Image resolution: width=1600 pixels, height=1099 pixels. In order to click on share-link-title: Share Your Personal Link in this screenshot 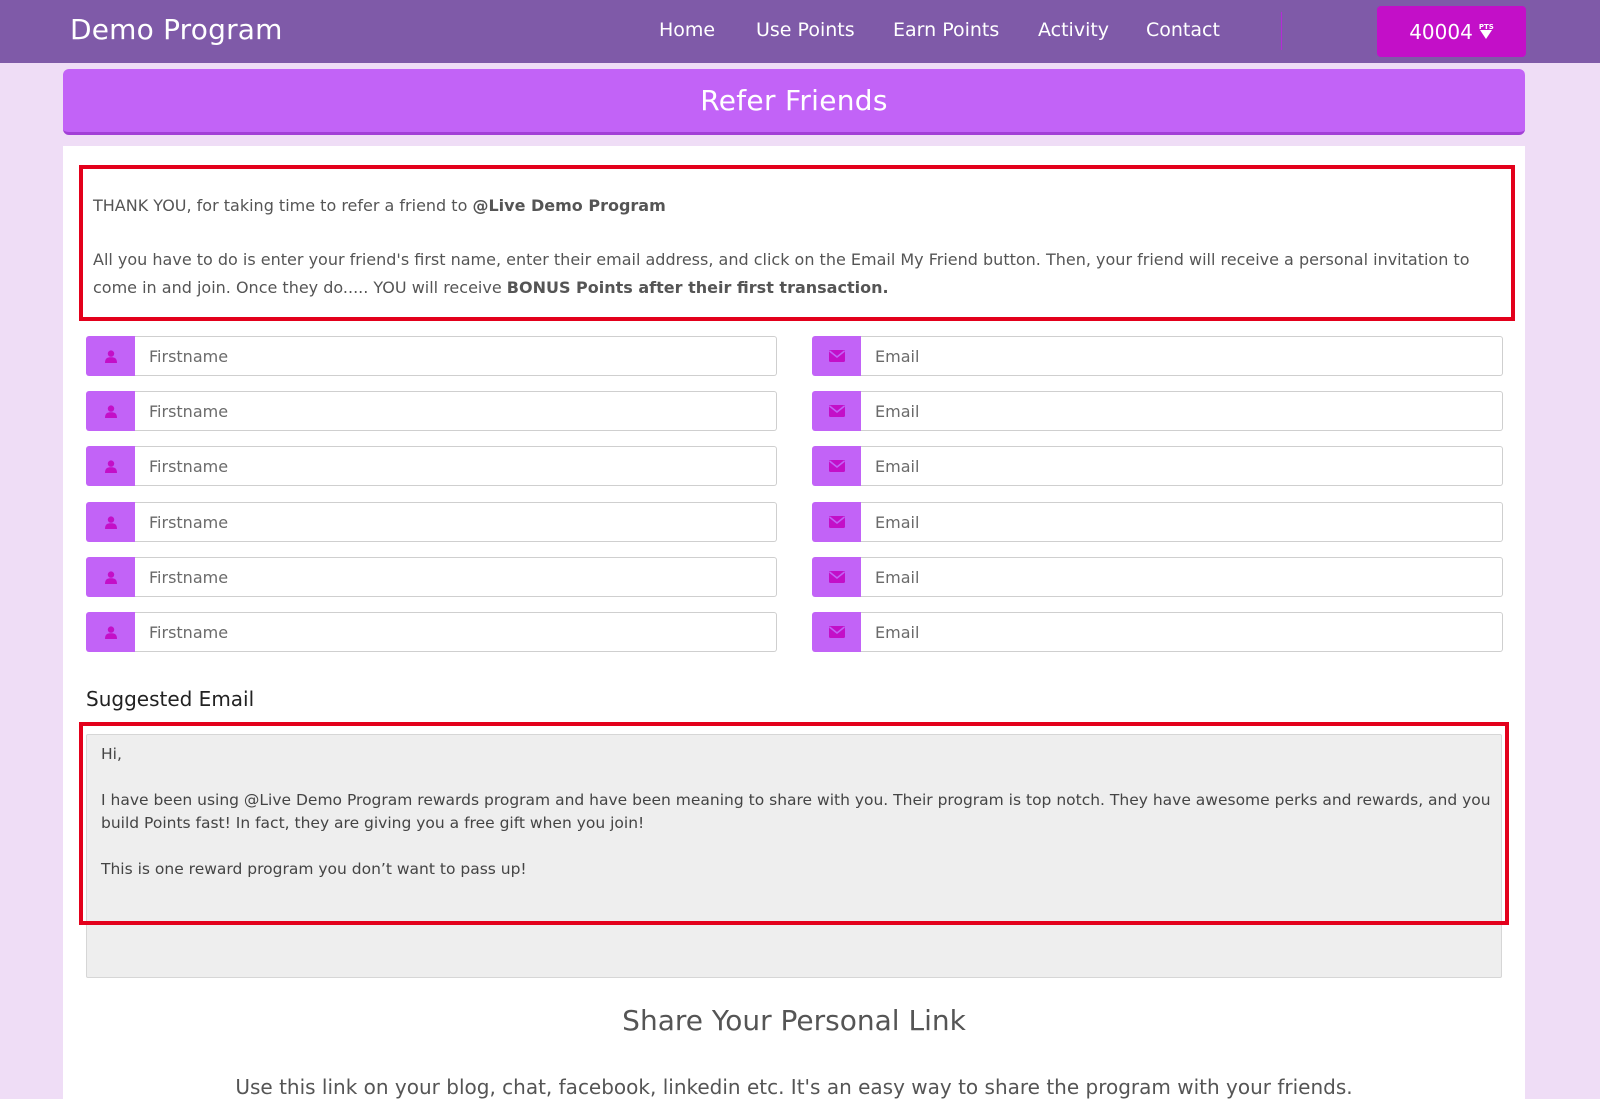, I will do `click(794, 1020)`.